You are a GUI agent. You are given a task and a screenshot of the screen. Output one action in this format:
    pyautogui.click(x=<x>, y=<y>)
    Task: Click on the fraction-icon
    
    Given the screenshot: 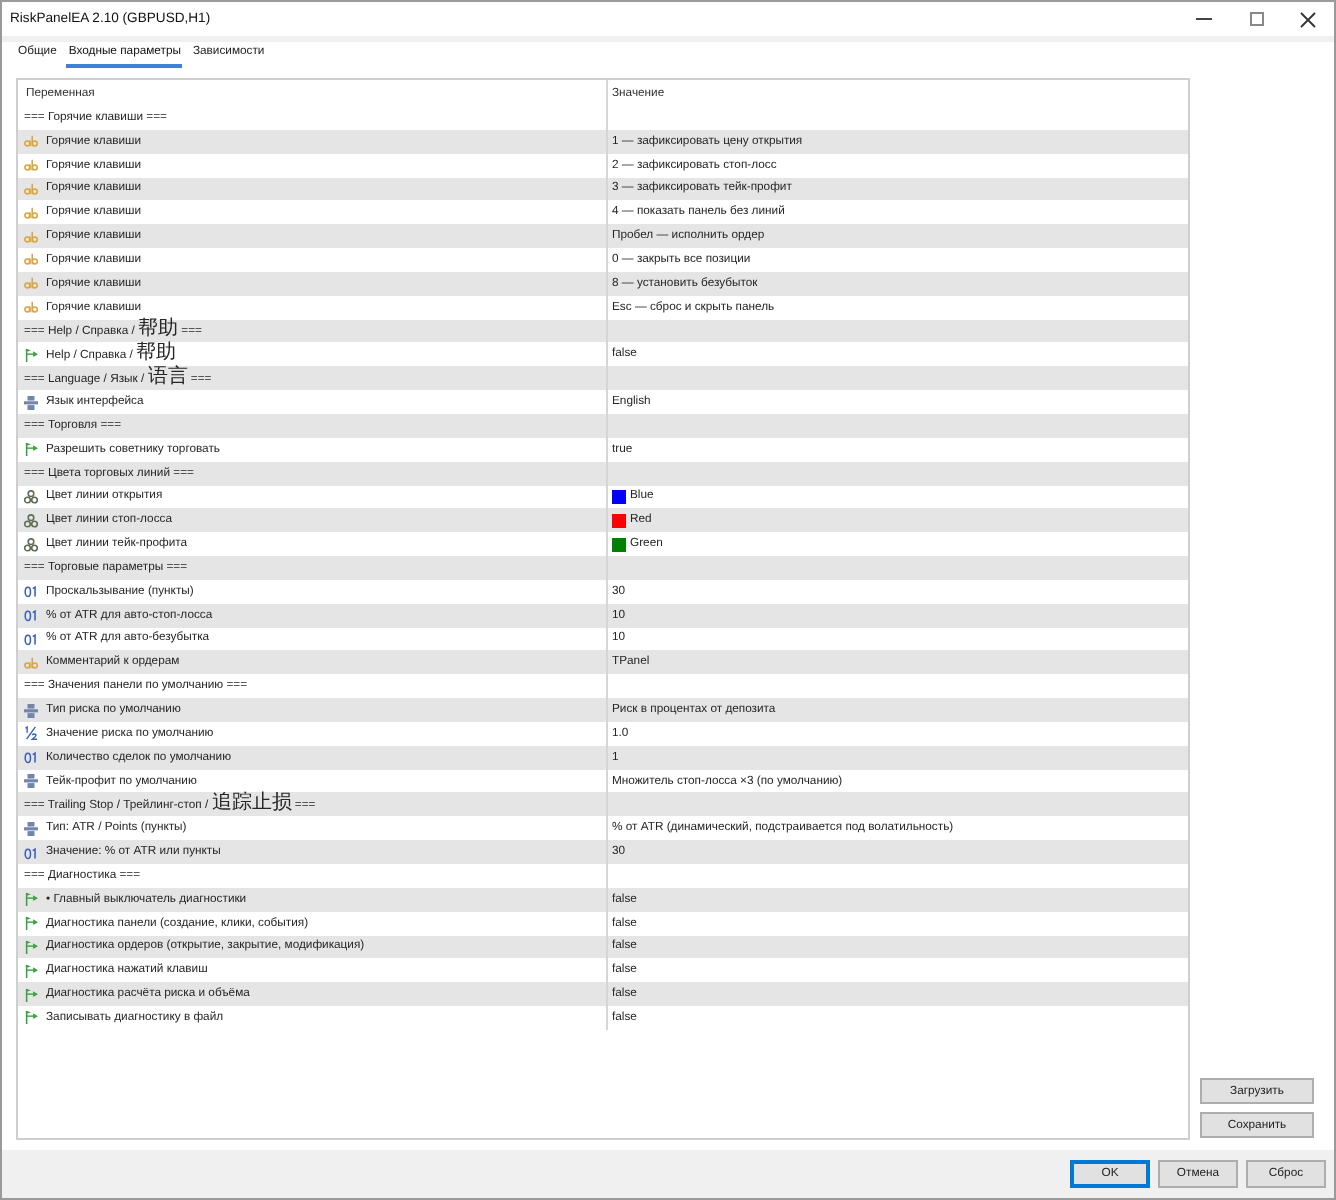 What is the action you would take?
    pyautogui.click(x=31, y=733)
    